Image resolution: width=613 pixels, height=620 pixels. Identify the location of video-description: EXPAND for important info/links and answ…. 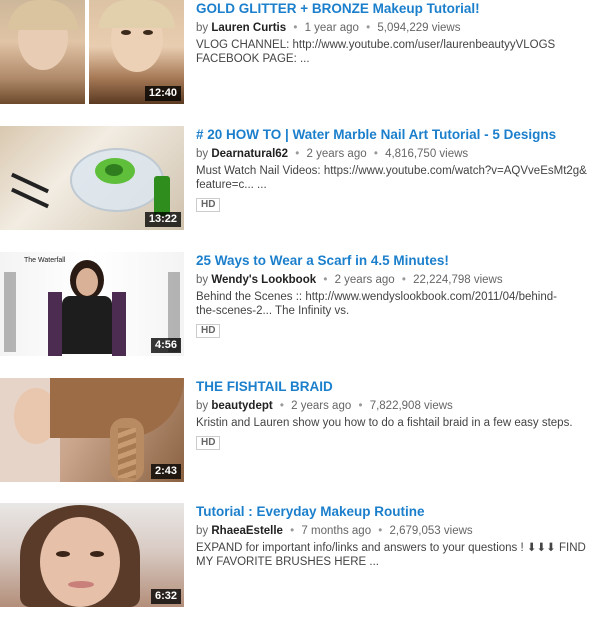
(401, 555).